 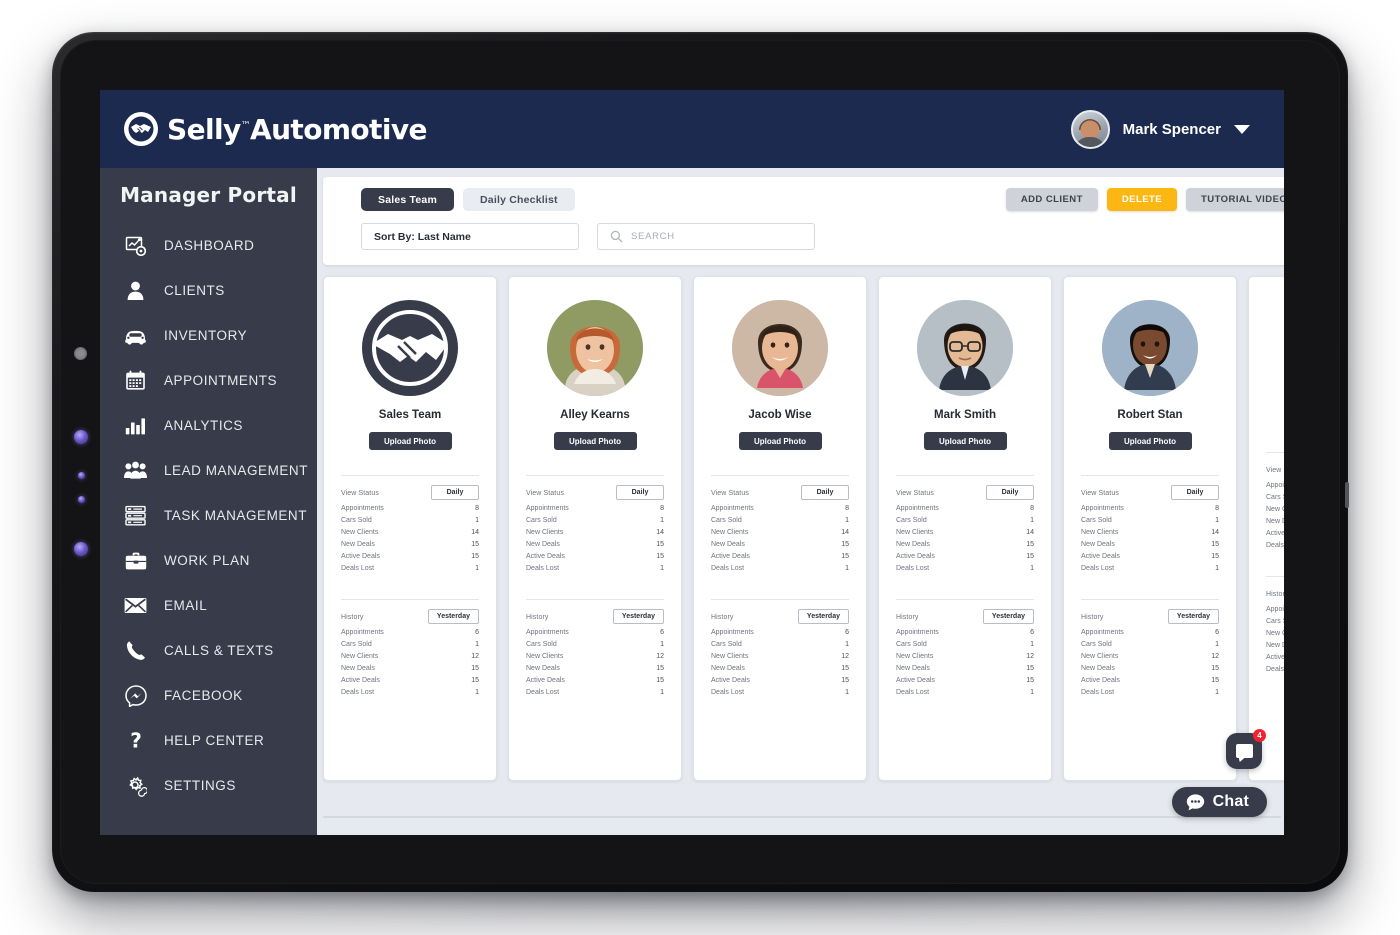 I want to click on scrollbar-track, so click(x=802, y=817).